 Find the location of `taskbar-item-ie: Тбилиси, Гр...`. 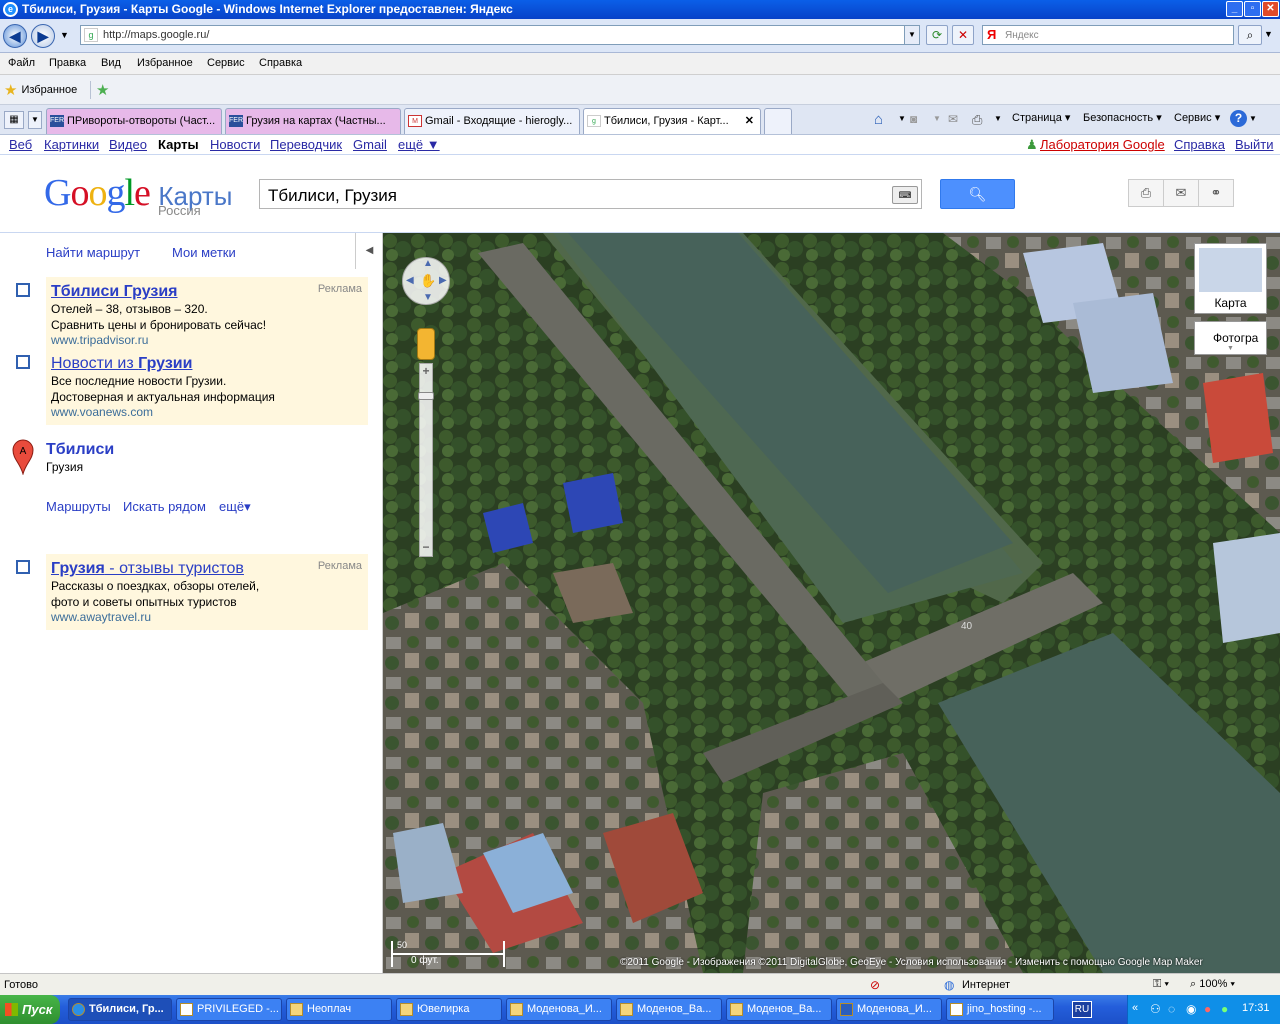

taskbar-item-ie: Тбилиси, Гр... is located at coordinates (120, 1009).